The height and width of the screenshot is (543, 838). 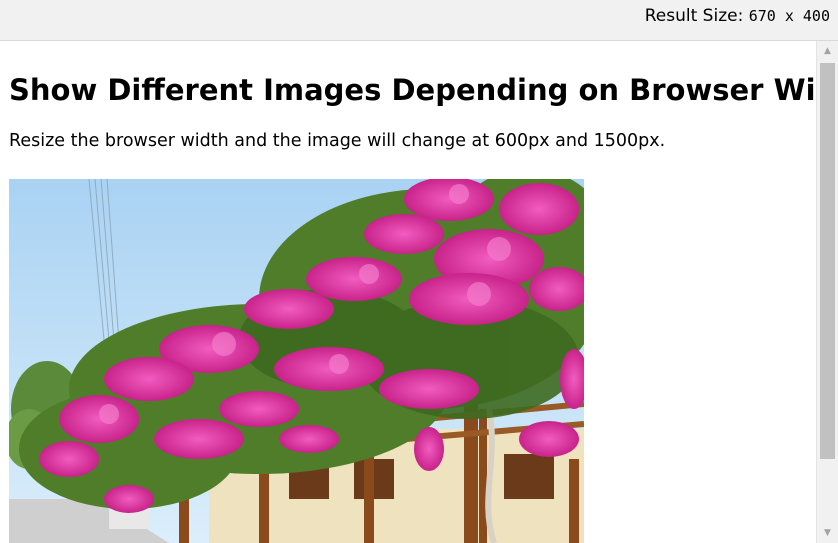 What do you see at coordinates (694, 16) in the screenshot?
I see `result-size-label: Result Size:` at bounding box center [694, 16].